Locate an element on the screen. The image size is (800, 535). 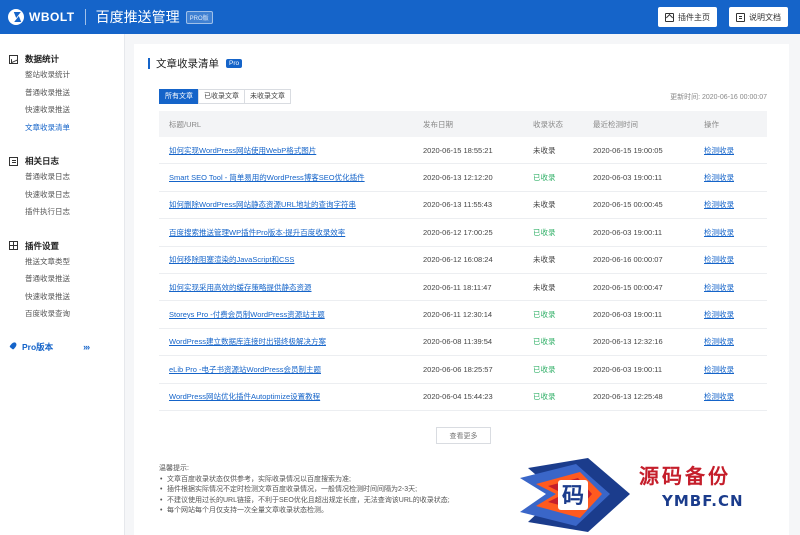
sidebar-item-post-types: 推送文章类型 is located at coordinates (62, 262).